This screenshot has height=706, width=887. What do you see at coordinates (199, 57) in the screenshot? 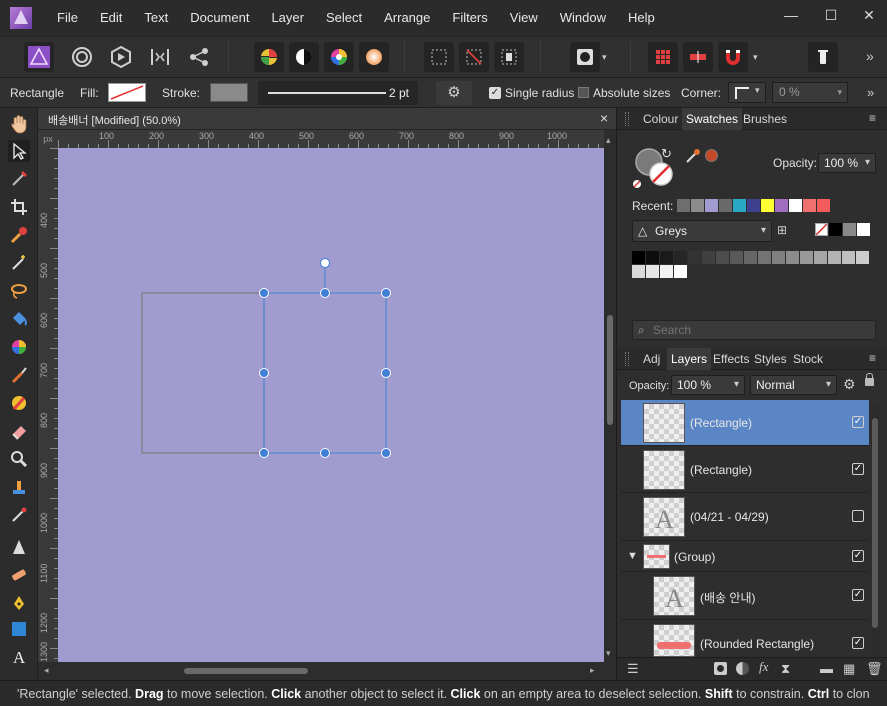
I see `share-icon` at bounding box center [199, 57].